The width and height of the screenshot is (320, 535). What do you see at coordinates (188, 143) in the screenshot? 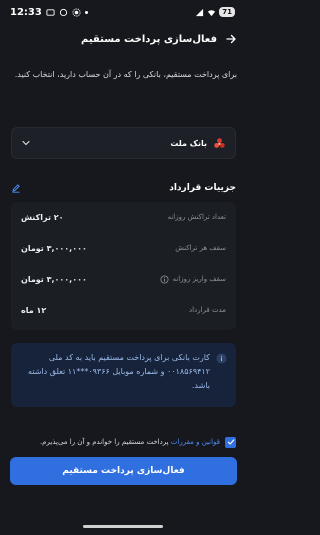
I see `bank-name: بانک ملت` at bounding box center [188, 143].